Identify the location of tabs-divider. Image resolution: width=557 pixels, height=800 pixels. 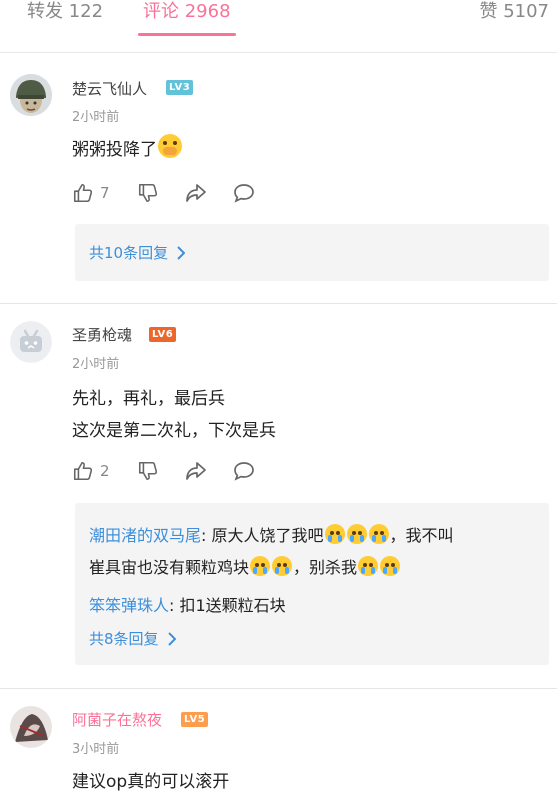
(278, 52).